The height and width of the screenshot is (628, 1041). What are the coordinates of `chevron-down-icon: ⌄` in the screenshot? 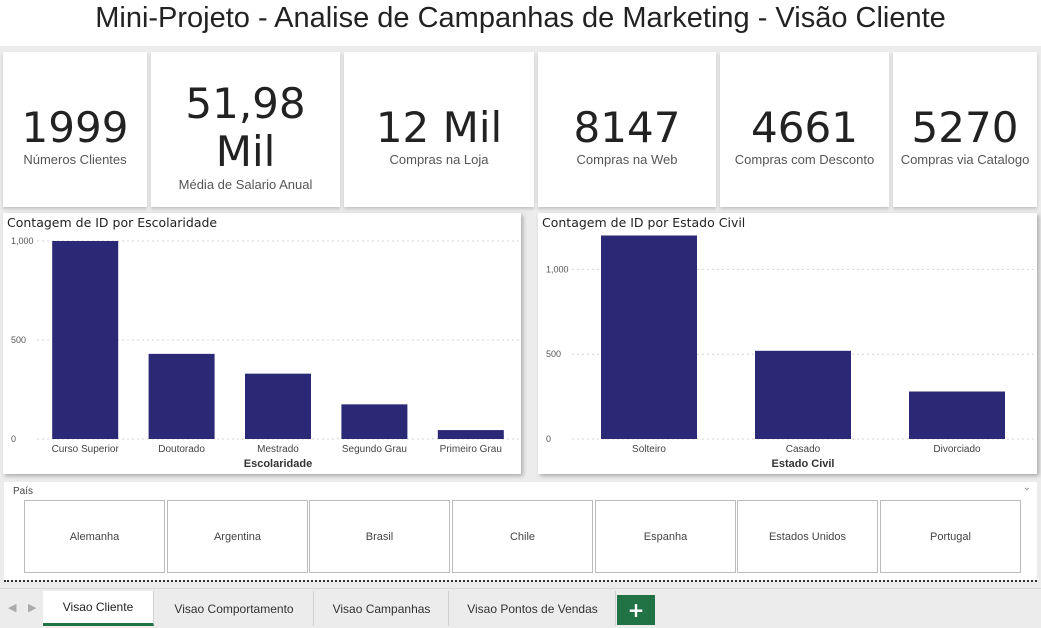 It's located at (1027, 487).